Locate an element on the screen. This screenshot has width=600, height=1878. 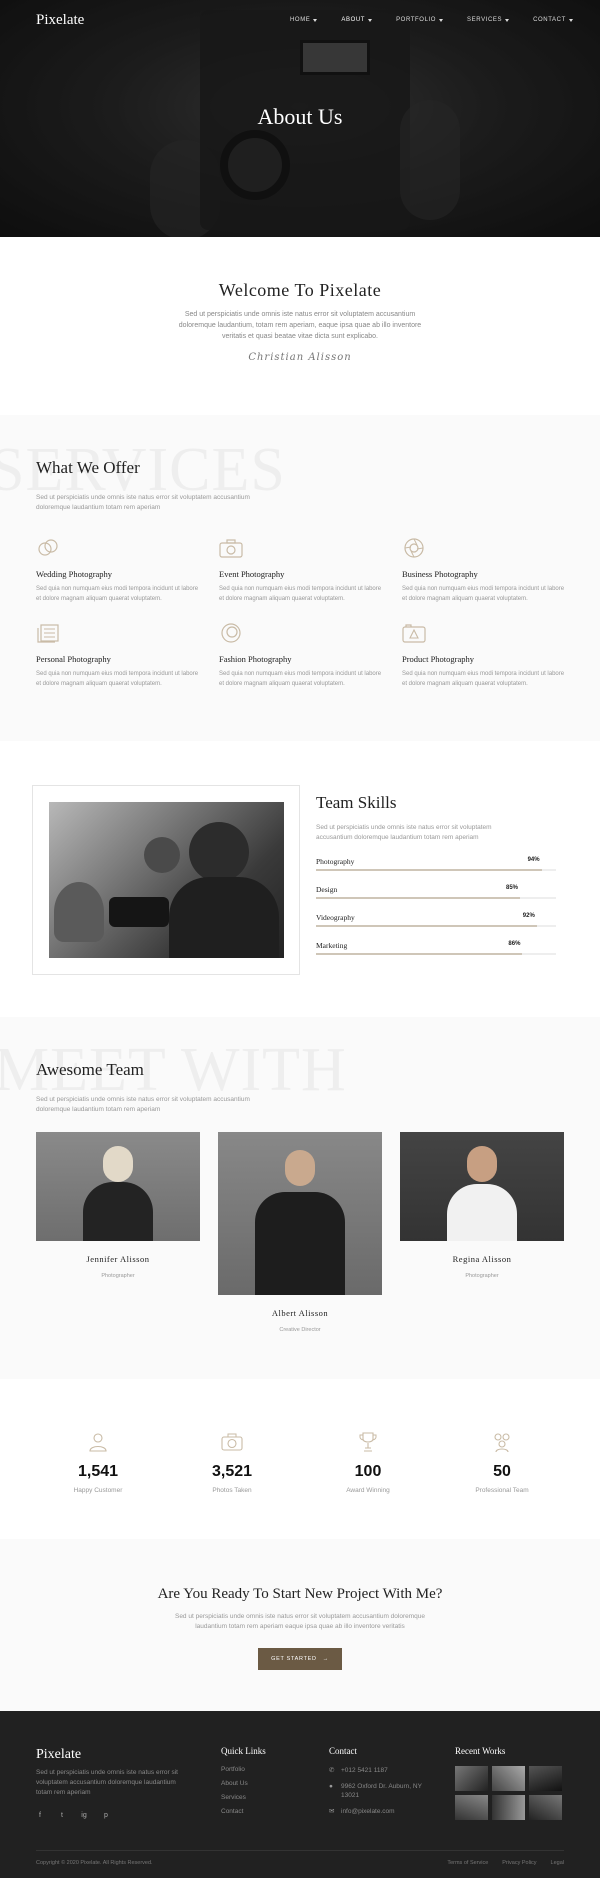
signature: Christian Alisson is located at coordinates (300, 357).